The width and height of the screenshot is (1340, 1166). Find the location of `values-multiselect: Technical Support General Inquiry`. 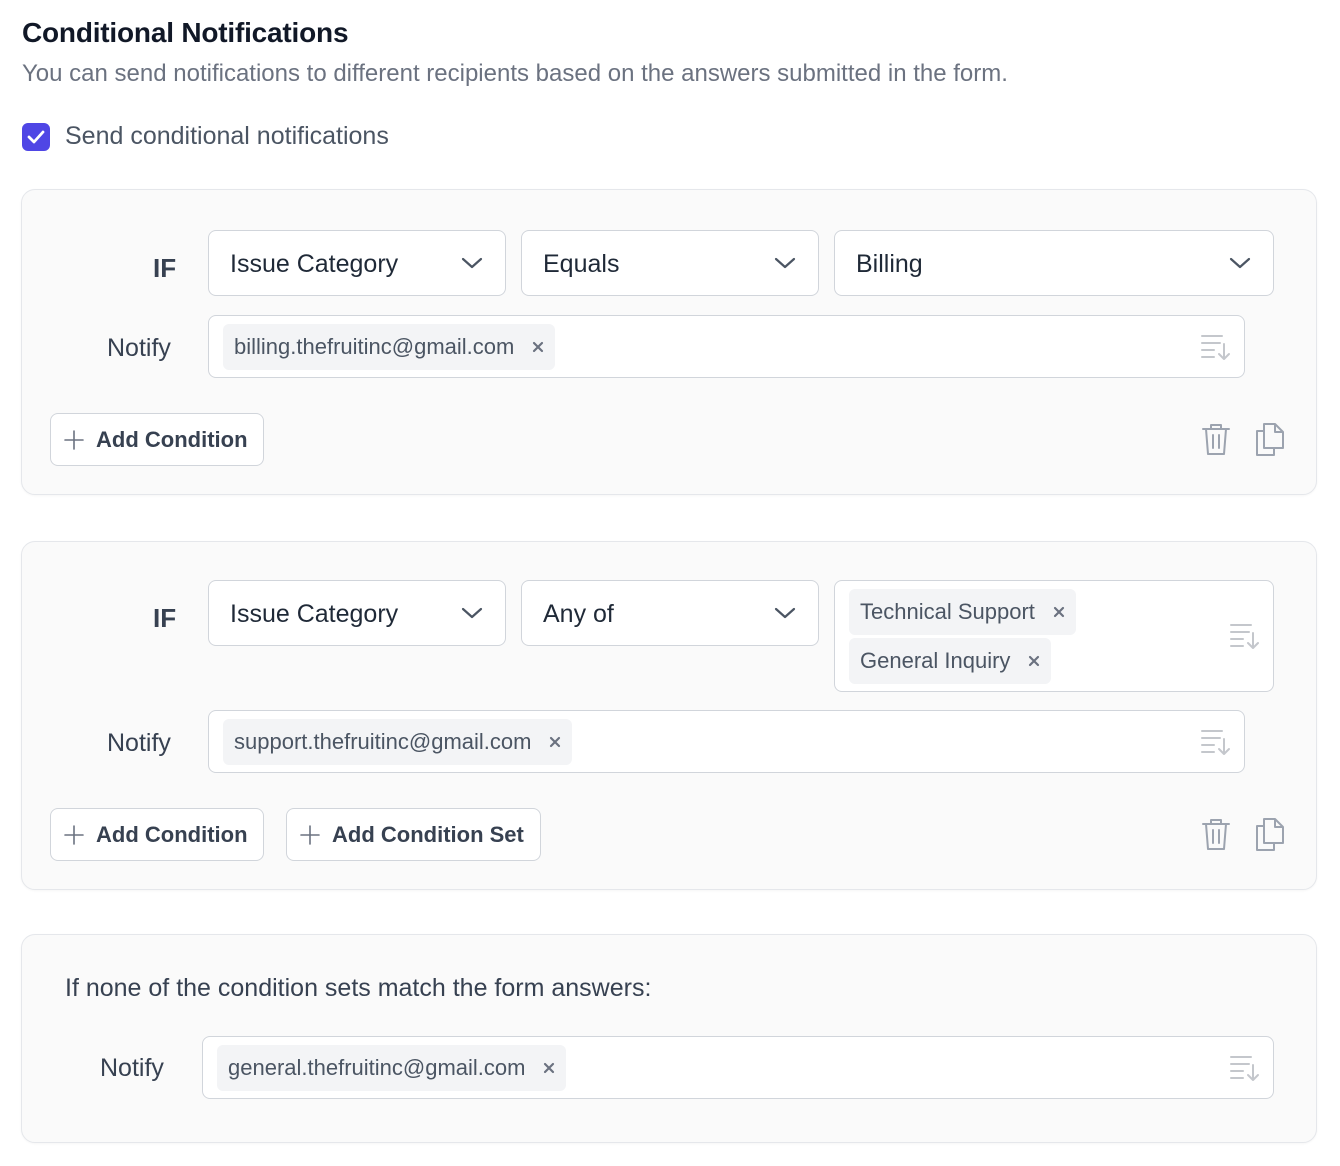

values-multiselect: Technical Support General Inquiry is located at coordinates (1054, 636).